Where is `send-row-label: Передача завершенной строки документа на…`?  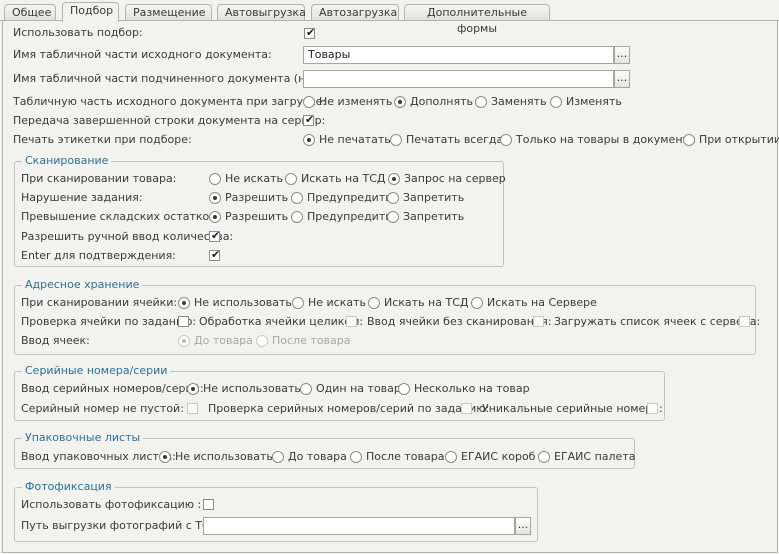 send-row-label: Передача завершенной строки документа на… is located at coordinates (169, 120).